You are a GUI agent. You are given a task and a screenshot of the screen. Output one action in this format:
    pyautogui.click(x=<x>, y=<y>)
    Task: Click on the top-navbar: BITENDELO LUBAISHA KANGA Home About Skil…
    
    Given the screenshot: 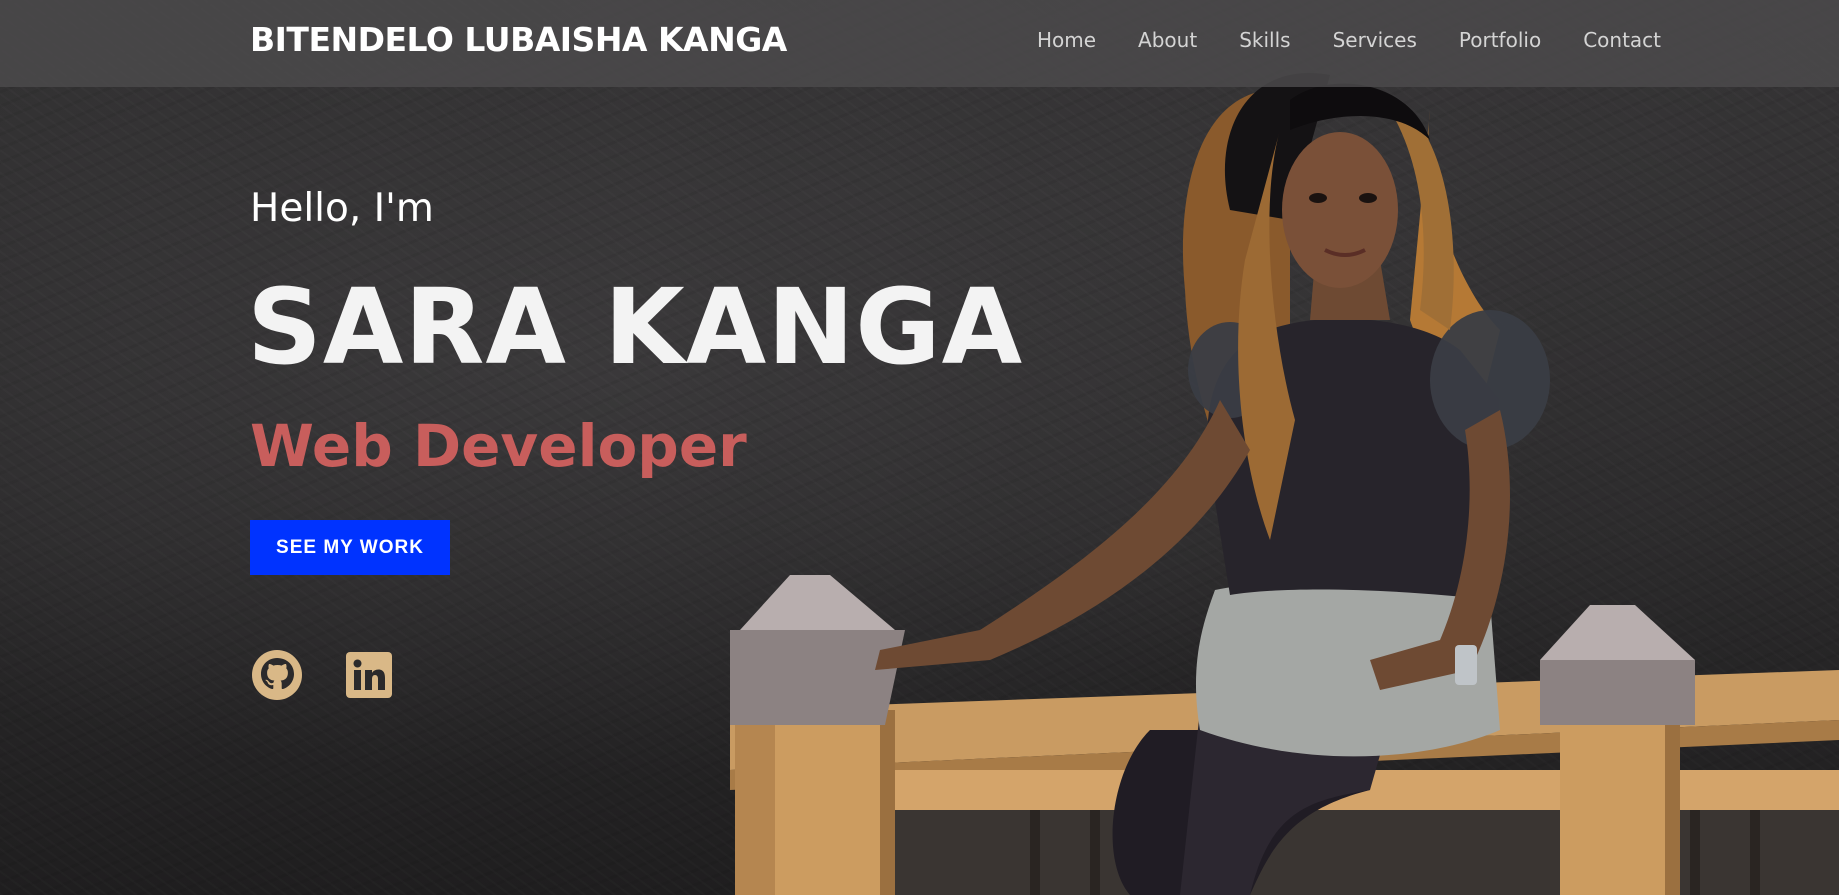 What is the action you would take?
    pyautogui.click(x=919, y=43)
    